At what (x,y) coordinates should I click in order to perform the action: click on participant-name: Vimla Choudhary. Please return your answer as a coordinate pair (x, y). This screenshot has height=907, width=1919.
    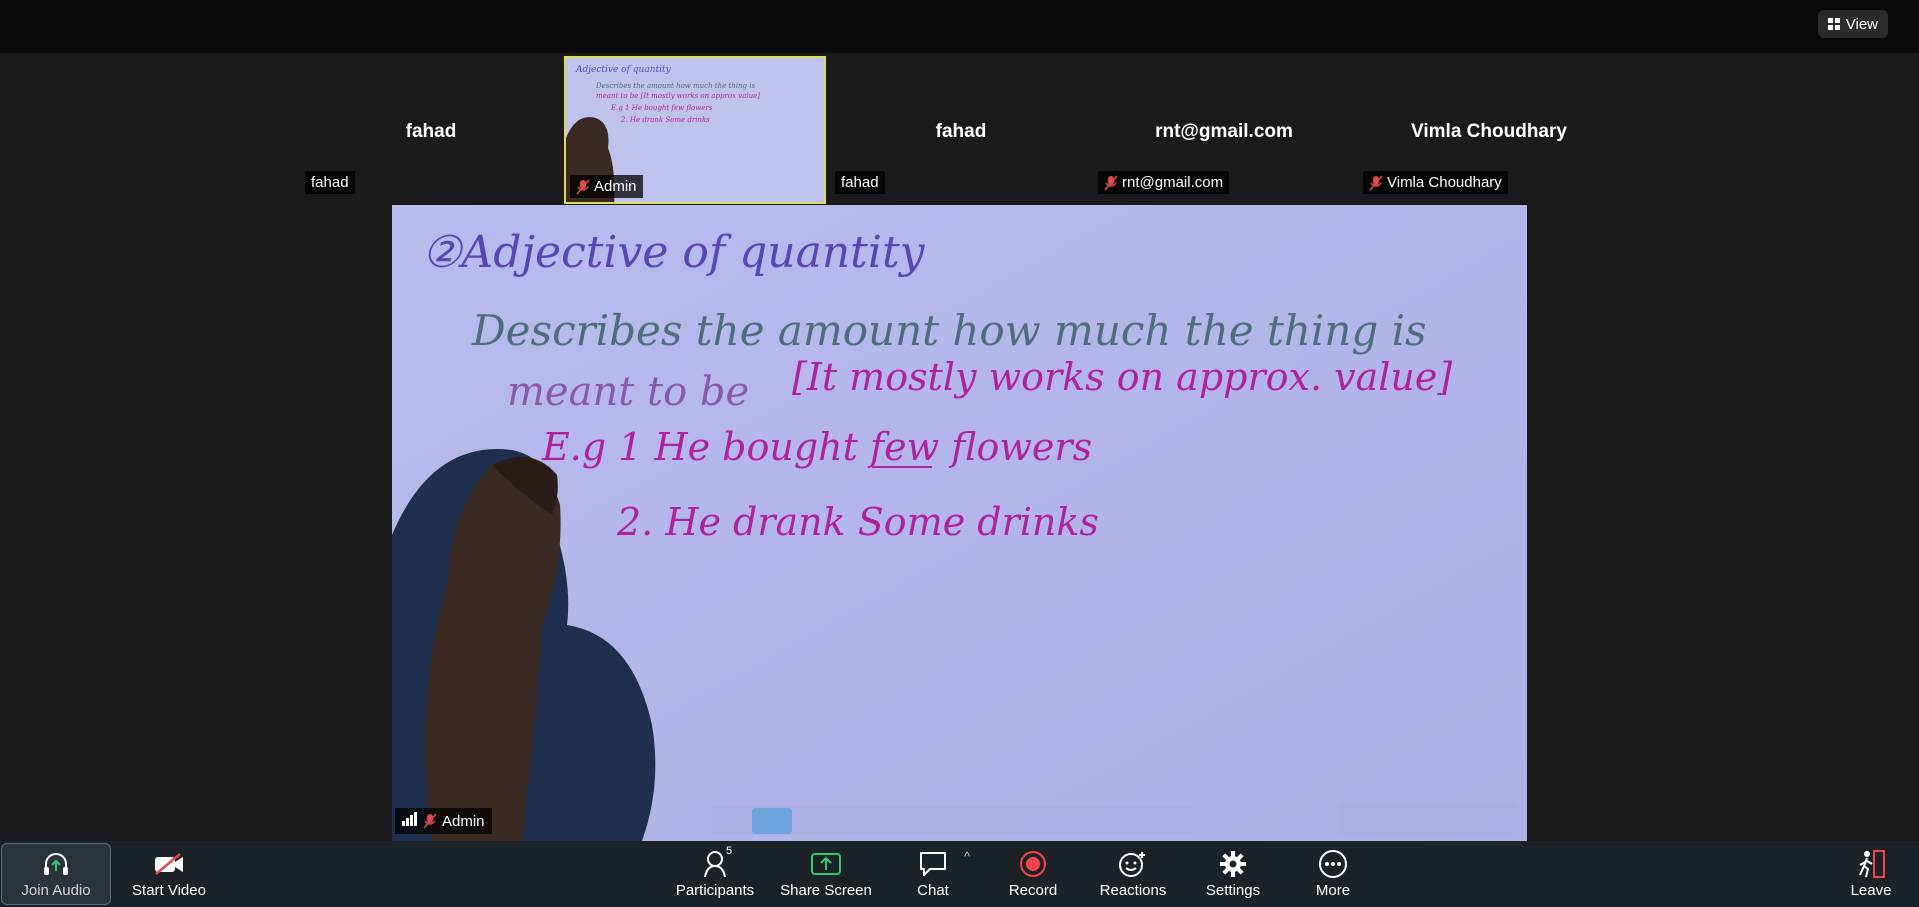
    Looking at the image, I should click on (1489, 131).